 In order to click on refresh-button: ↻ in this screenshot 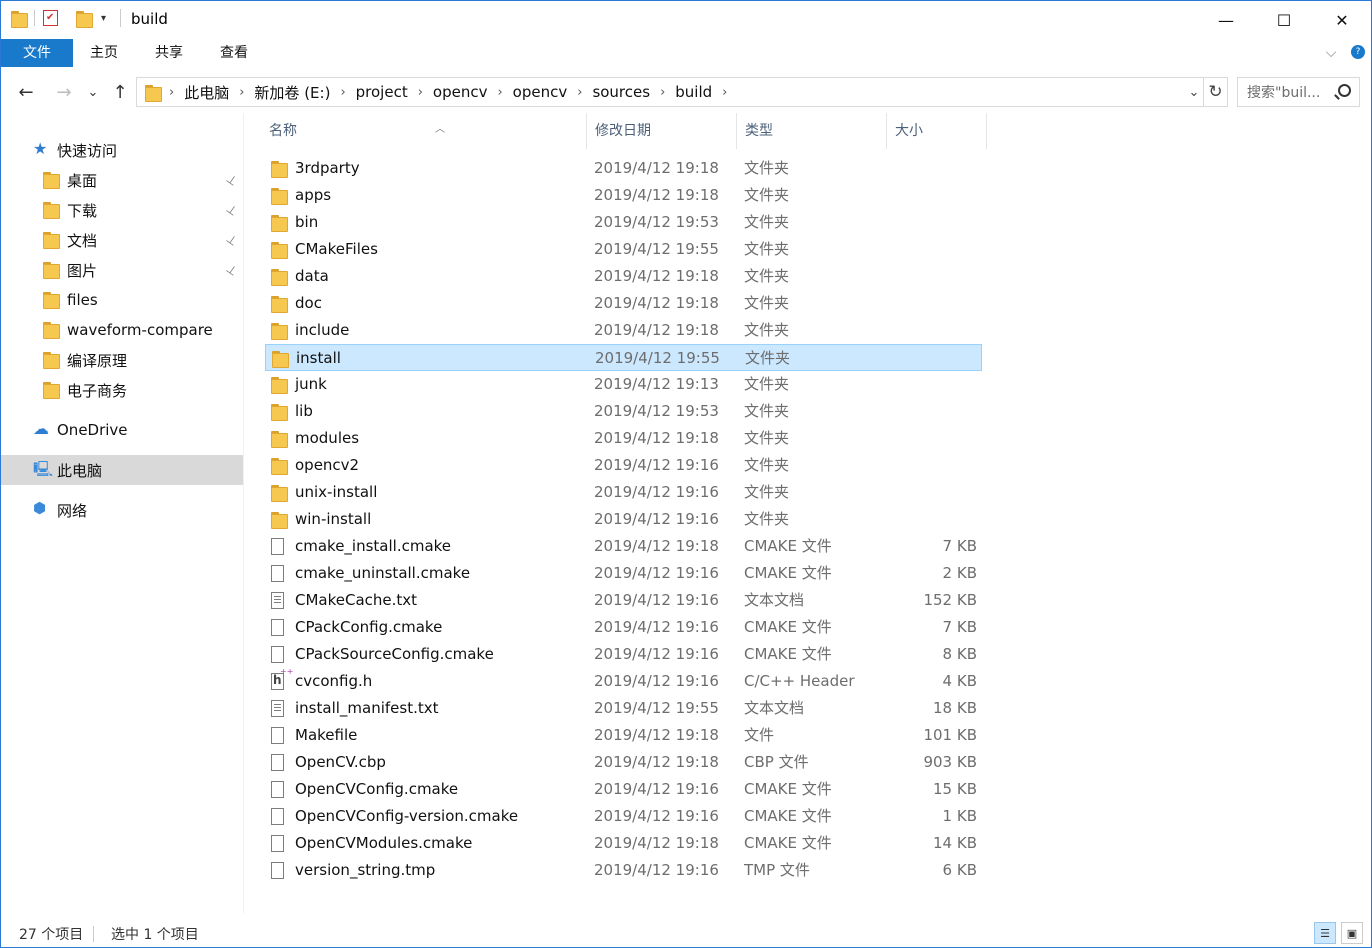, I will do `click(1216, 92)`.